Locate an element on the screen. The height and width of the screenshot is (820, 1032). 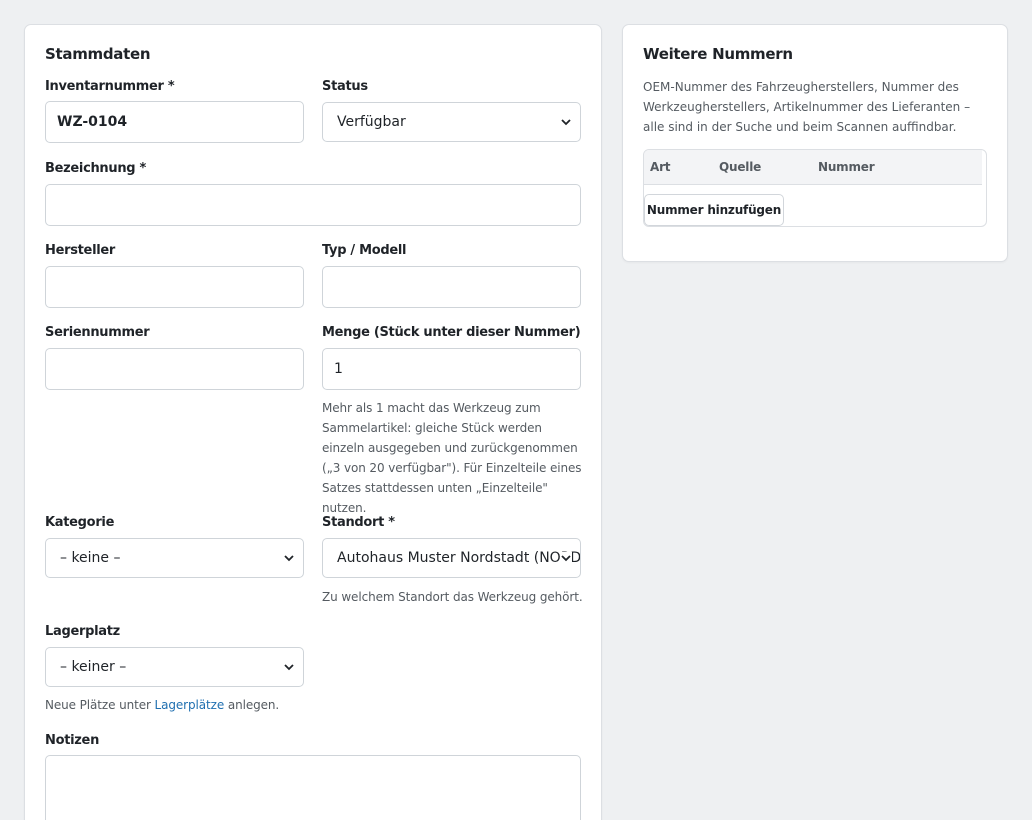
status-label: Status is located at coordinates (345, 86).